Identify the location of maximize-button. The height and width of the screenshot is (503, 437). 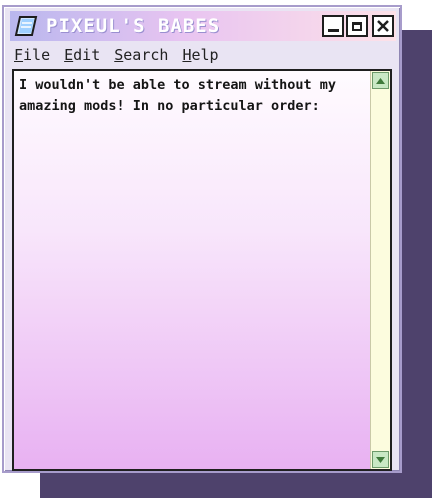
(357, 26).